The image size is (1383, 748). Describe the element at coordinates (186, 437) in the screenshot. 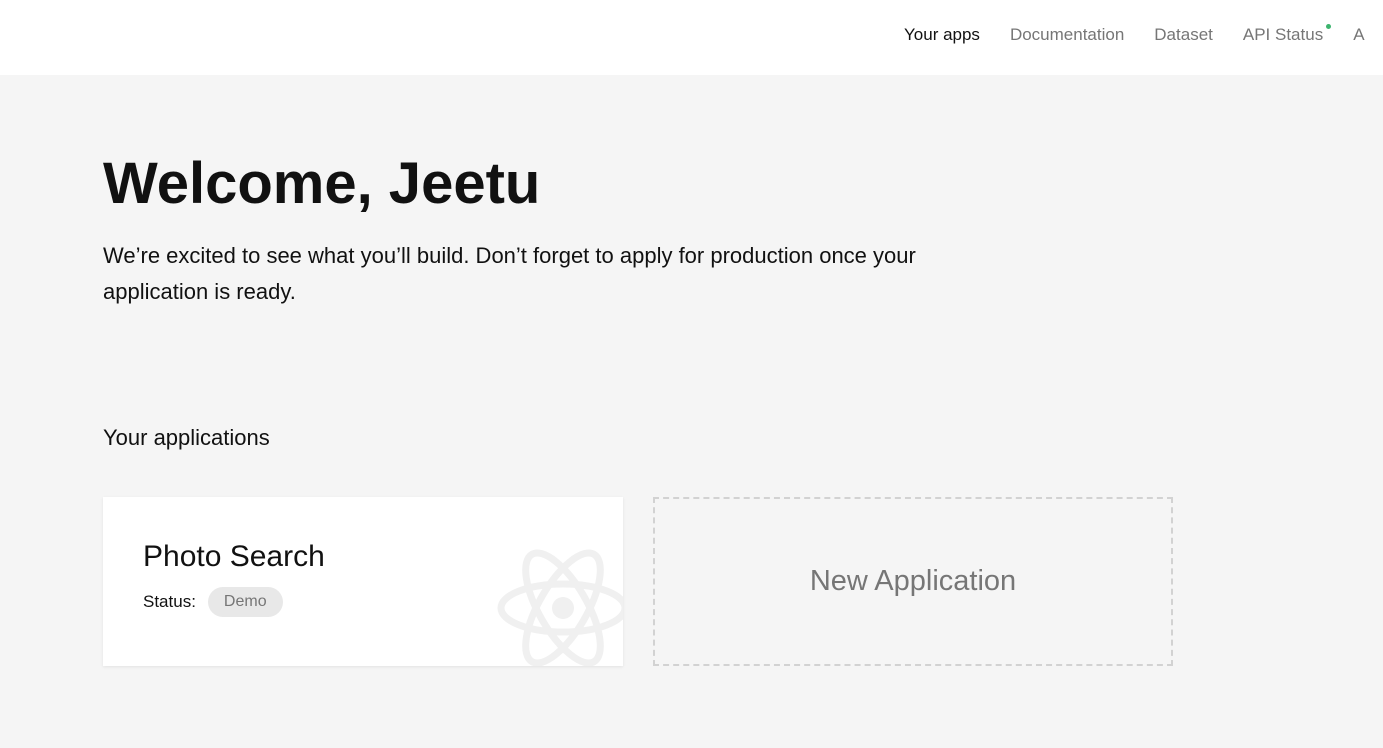

I see `section-title-your-applications: Your applications` at that location.